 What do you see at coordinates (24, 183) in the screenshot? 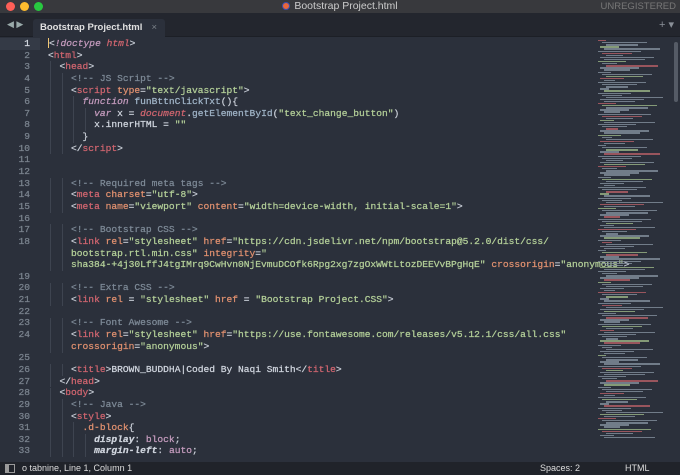
I see `line-number: 13` at bounding box center [24, 183].